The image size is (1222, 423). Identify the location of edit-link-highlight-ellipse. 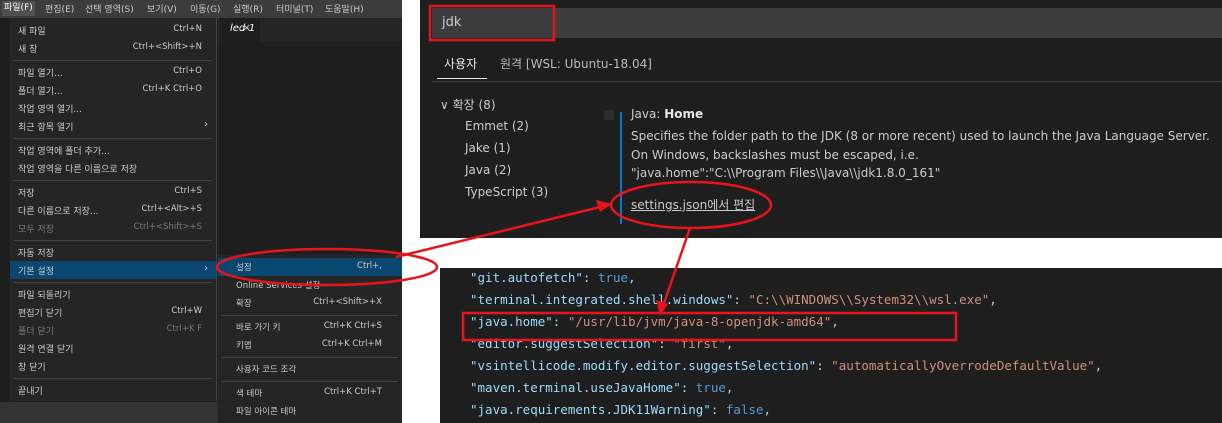
(691, 205).